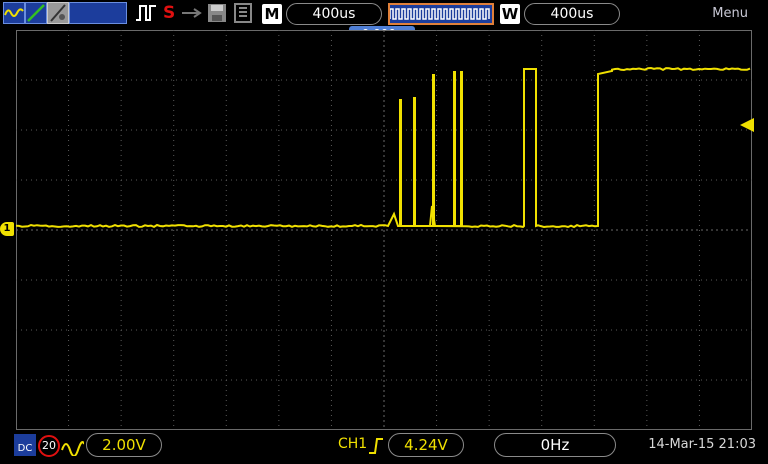 The image size is (768, 464). Describe the element at coordinates (555, 445) in the screenshot. I see `frequency-display: 0Hz` at that location.